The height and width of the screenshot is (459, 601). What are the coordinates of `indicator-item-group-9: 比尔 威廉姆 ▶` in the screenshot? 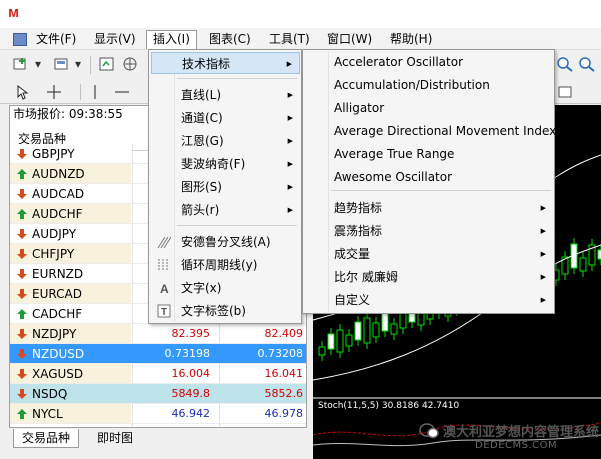 It's located at (429, 277).